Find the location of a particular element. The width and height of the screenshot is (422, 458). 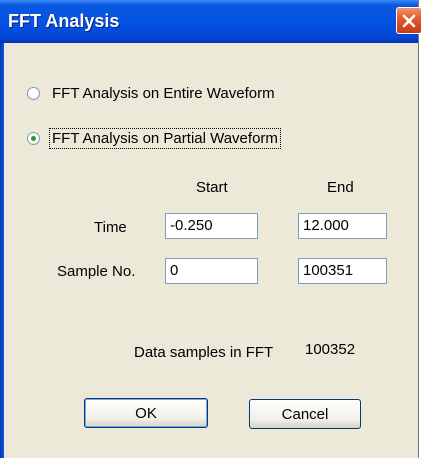

close-icon is located at coordinates (409, 20).